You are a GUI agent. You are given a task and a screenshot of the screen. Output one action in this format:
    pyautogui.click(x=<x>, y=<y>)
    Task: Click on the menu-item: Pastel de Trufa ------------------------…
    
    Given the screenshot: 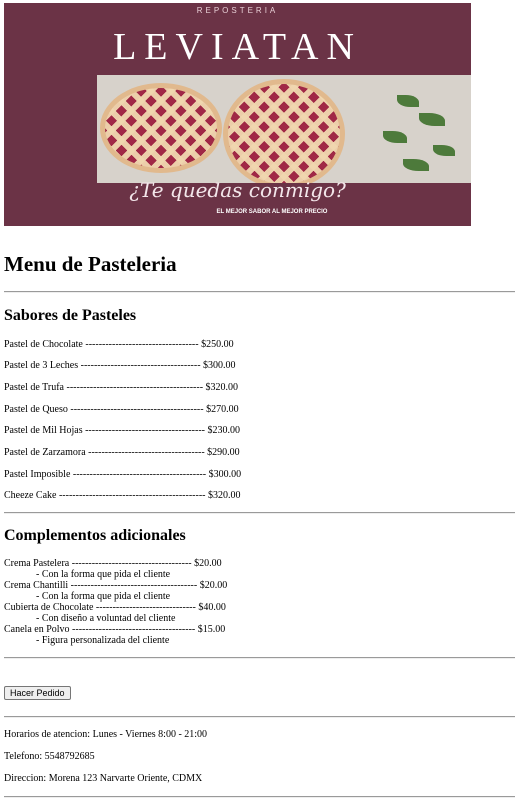 What is the action you would take?
    pyautogui.click(x=121, y=387)
    